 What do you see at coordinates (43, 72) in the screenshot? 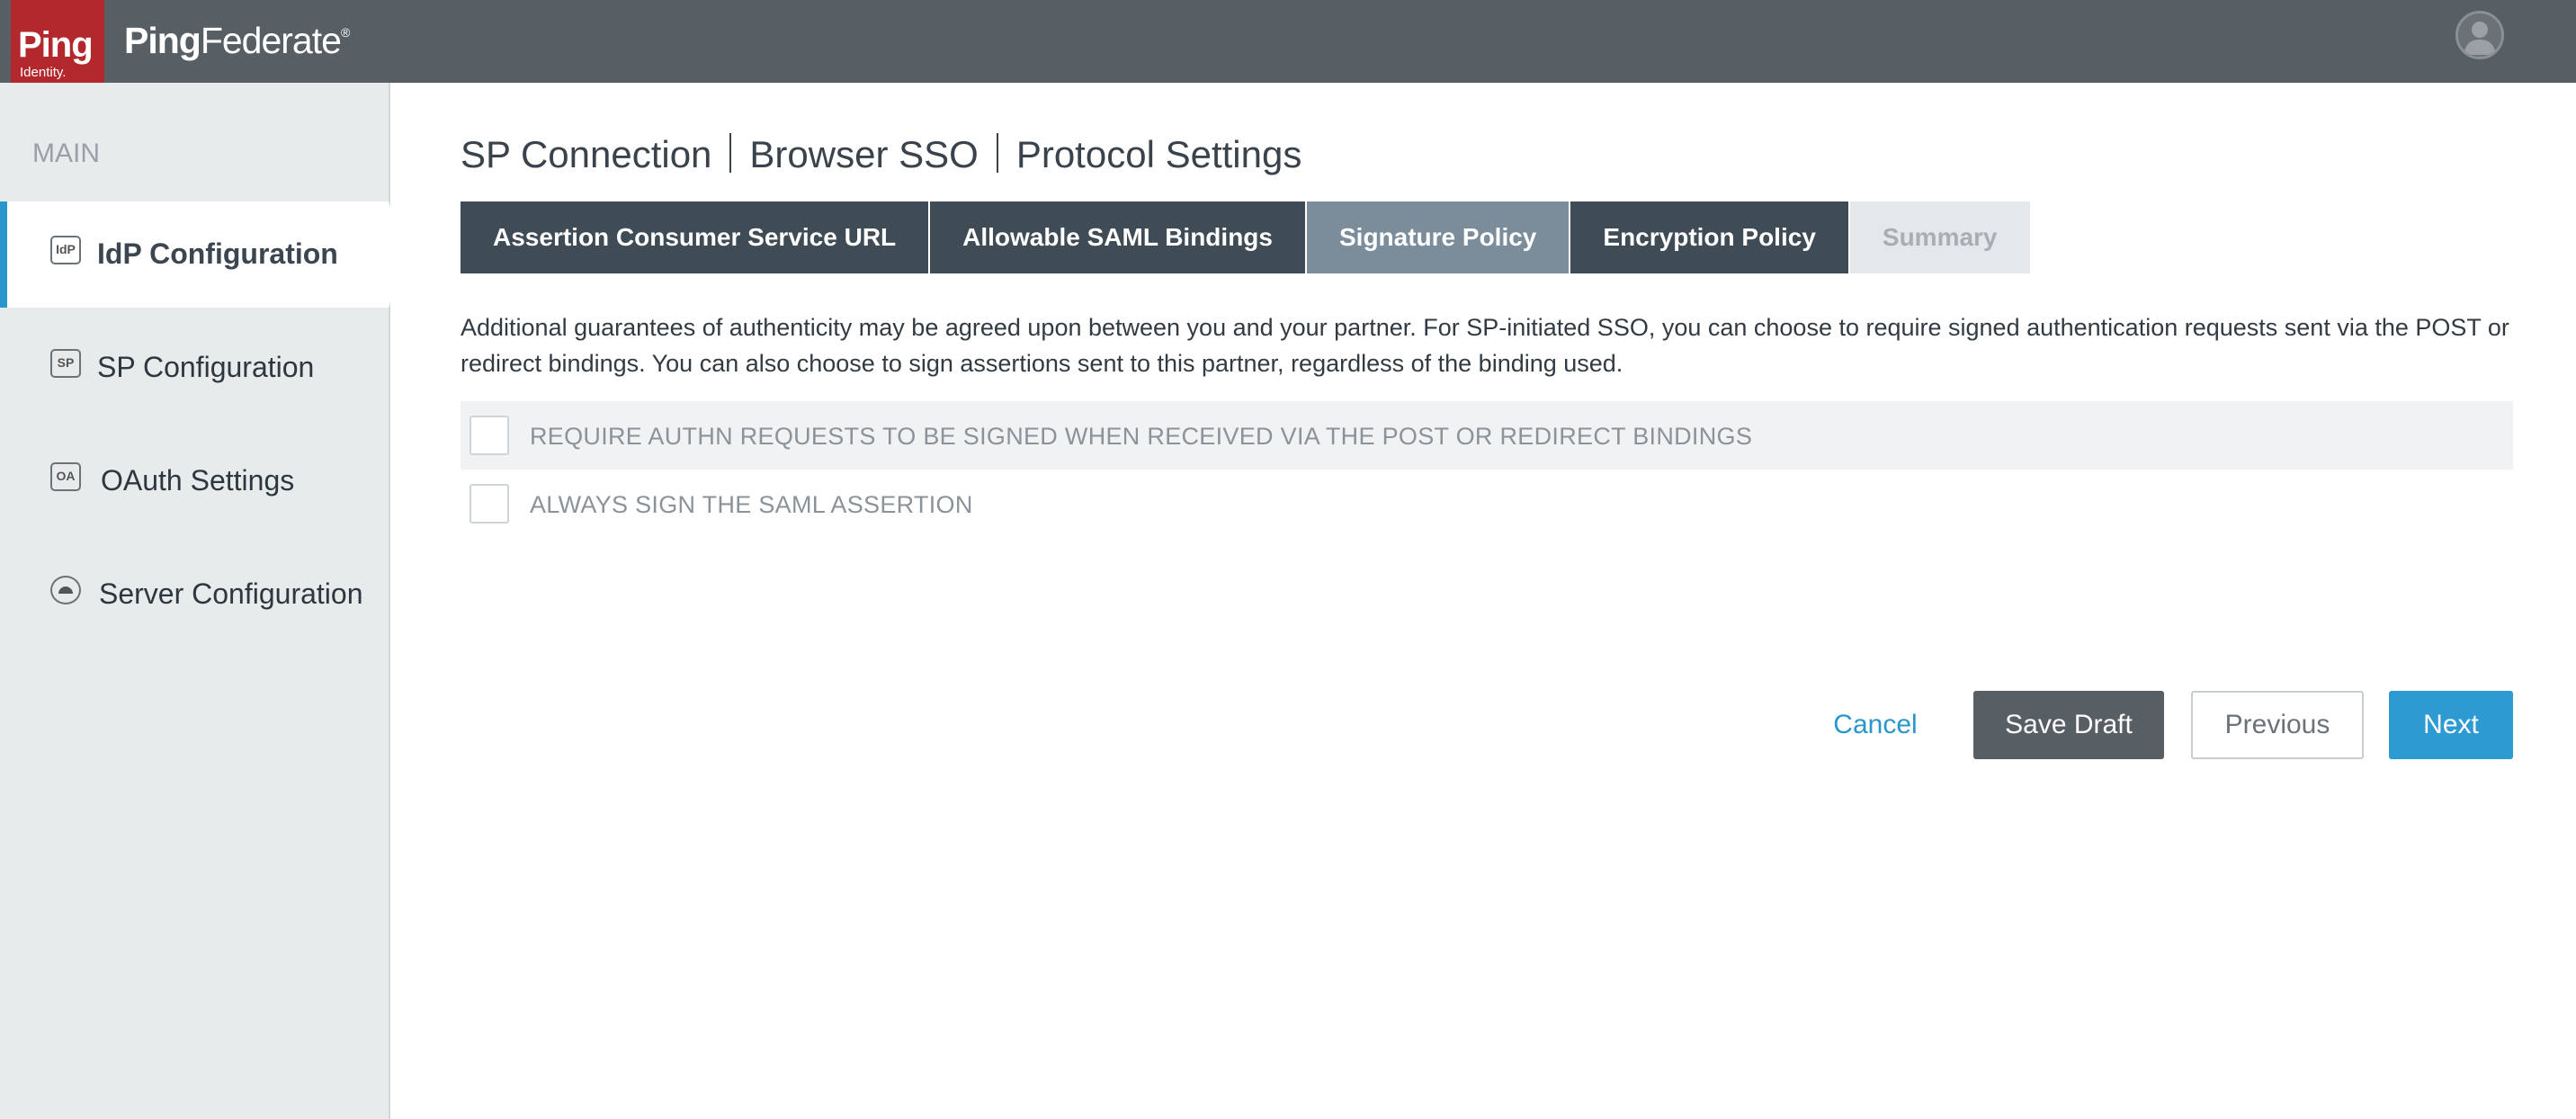
I see `logo-identity-text: Identity.` at bounding box center [43, 72].